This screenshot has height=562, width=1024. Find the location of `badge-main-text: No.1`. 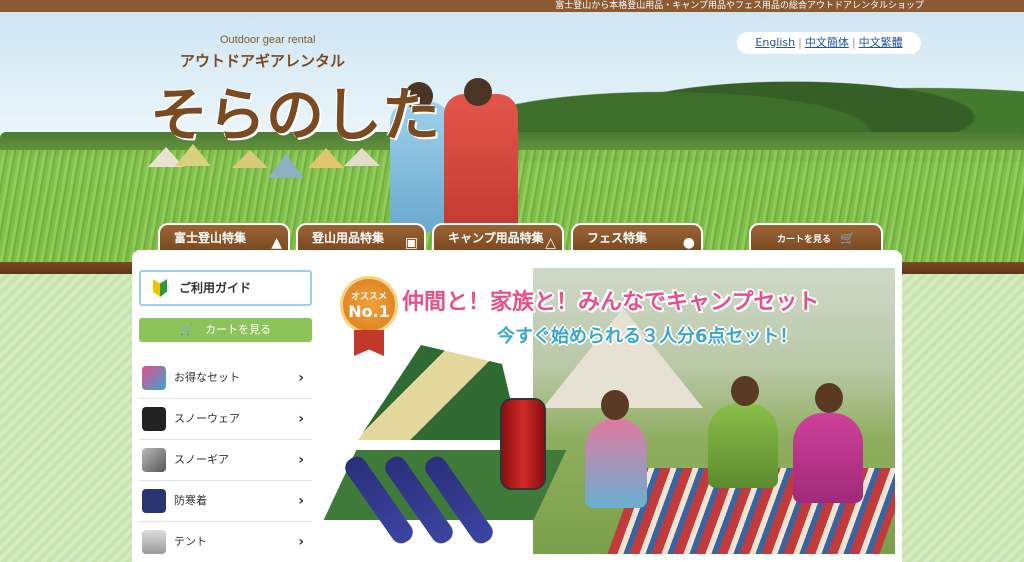

badge-main-text: No.1 is located at coordinates (369, 311).